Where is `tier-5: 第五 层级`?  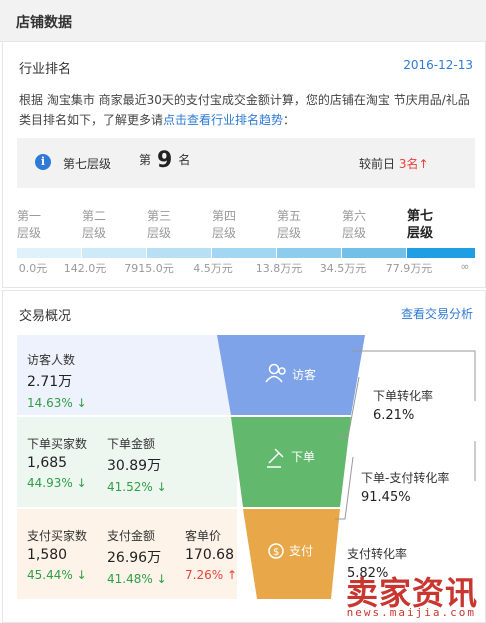 tier-5: 第五 层级 is located at coordinates (297, 225).